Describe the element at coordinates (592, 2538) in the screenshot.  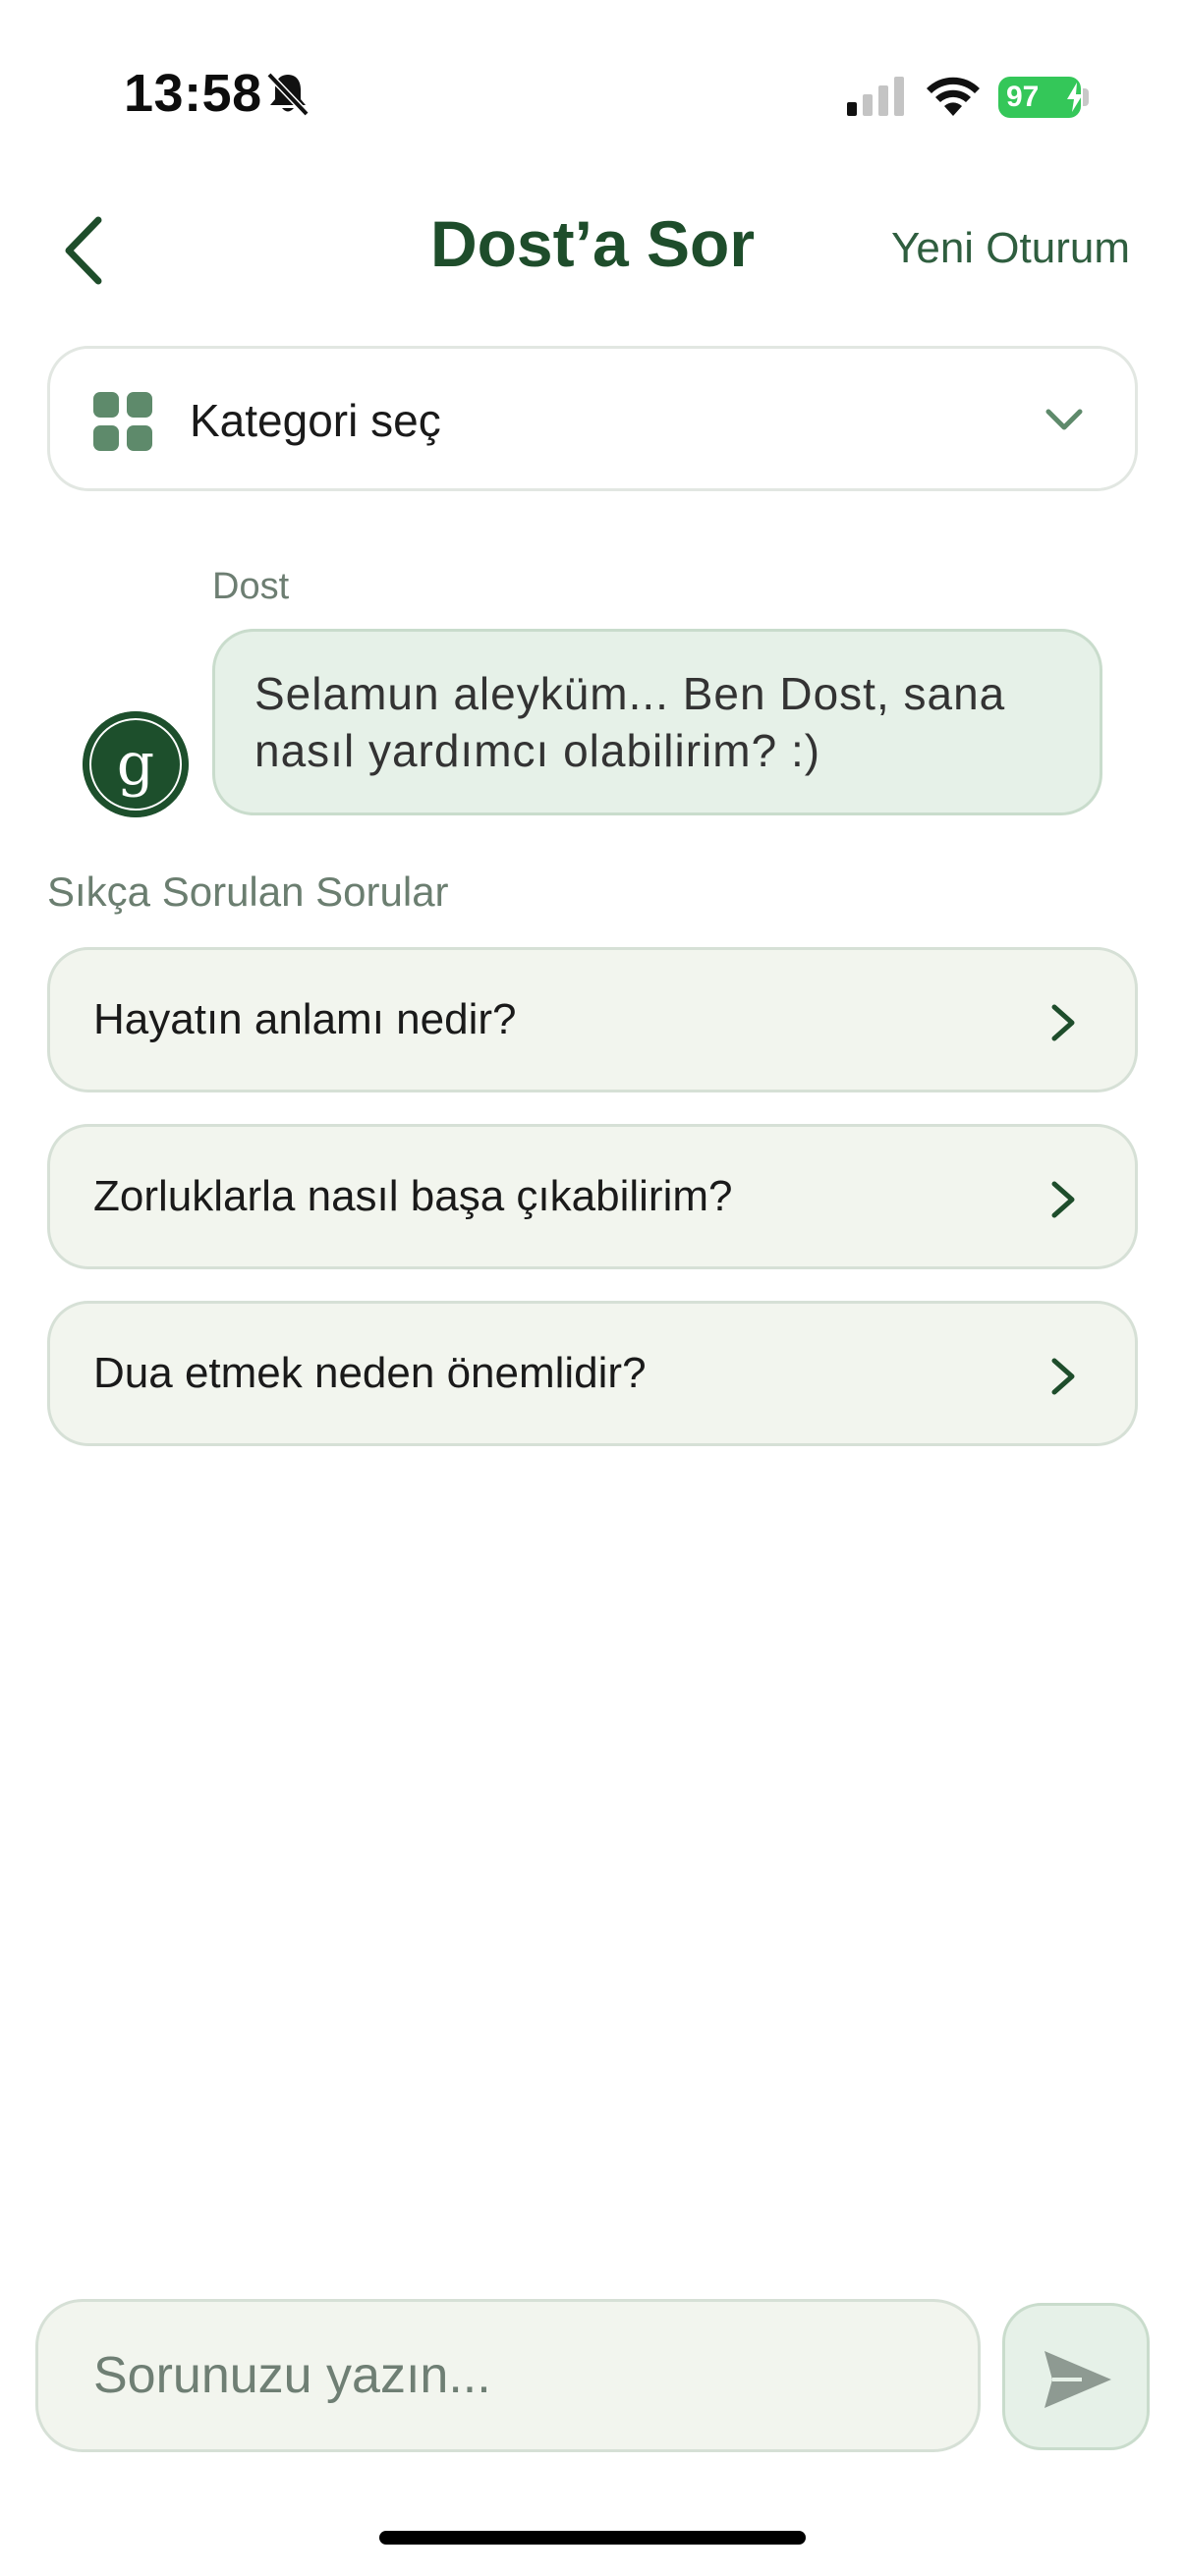
I see `home-indicator` at that location.